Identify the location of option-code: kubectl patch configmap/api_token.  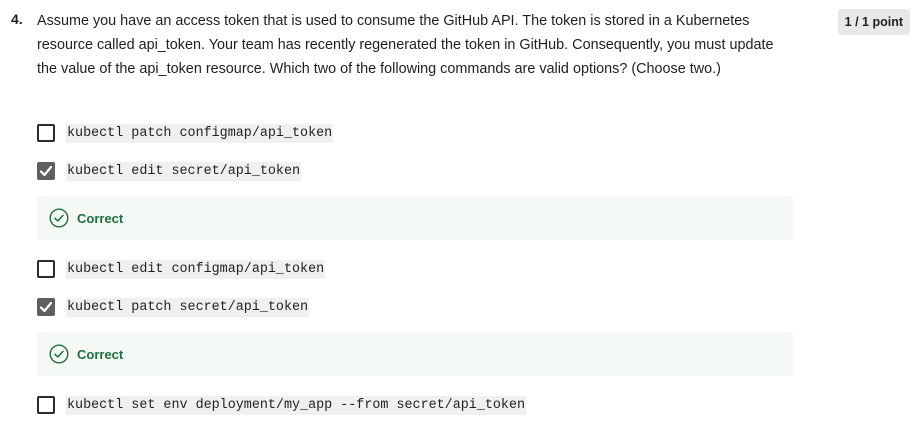
(200, 133).